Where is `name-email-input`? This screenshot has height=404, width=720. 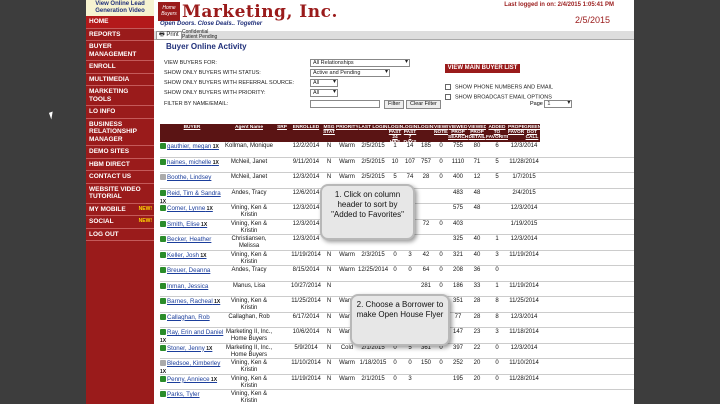 name-email-input is located at coordinates (345, 104).